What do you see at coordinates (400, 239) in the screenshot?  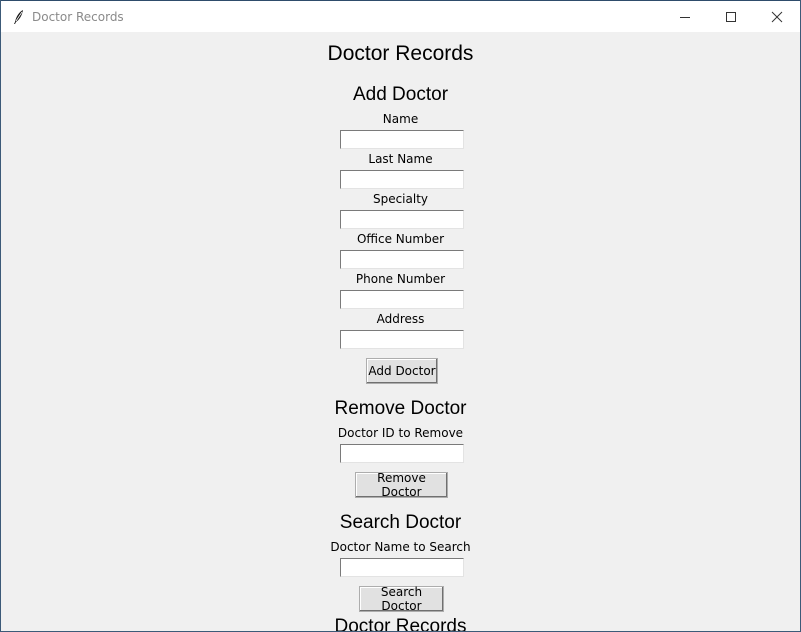 I see `office-number-label: Office Number` at bounding box center [400, 239].